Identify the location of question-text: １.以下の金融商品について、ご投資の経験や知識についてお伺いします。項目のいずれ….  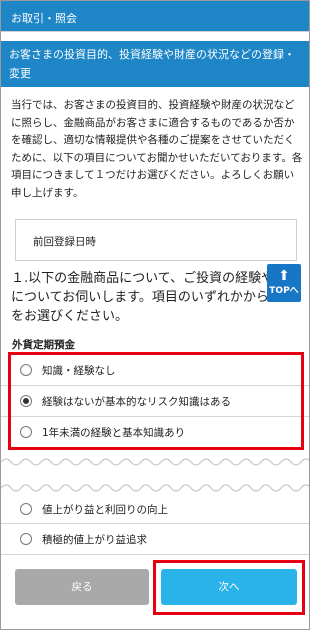
(156, 297).